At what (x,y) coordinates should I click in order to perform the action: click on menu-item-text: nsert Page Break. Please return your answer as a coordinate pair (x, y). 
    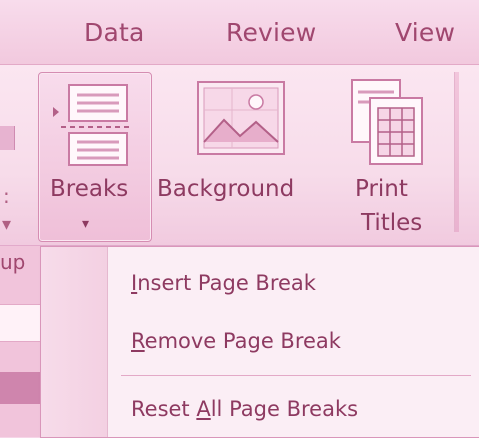
    Looking at the image, I should click on (226, 283).